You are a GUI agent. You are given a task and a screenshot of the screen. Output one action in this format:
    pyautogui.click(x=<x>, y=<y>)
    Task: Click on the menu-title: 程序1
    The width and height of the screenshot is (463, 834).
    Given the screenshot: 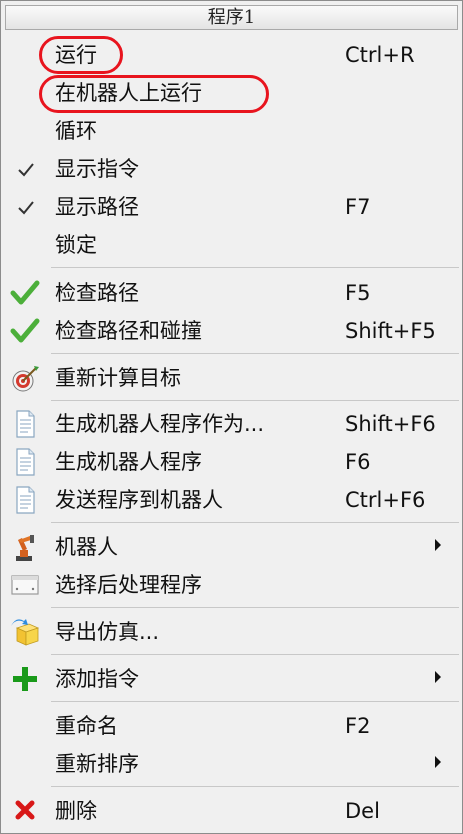 What is the action you would take?
    pyautogui.click(x=231, y=17)
    